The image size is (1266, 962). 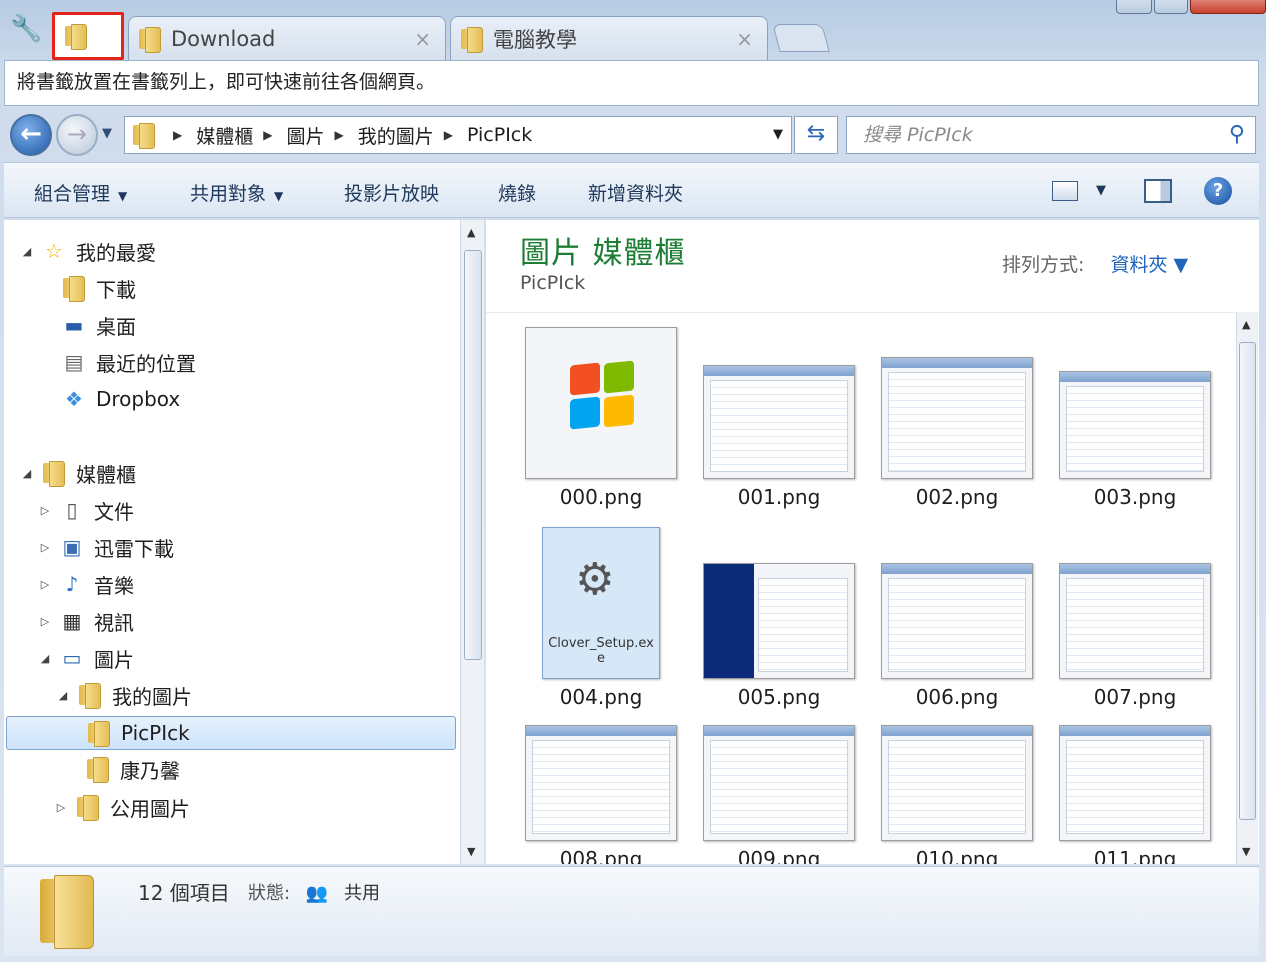 I want to click on help-icon: ?, so click(x=1218, y=191).